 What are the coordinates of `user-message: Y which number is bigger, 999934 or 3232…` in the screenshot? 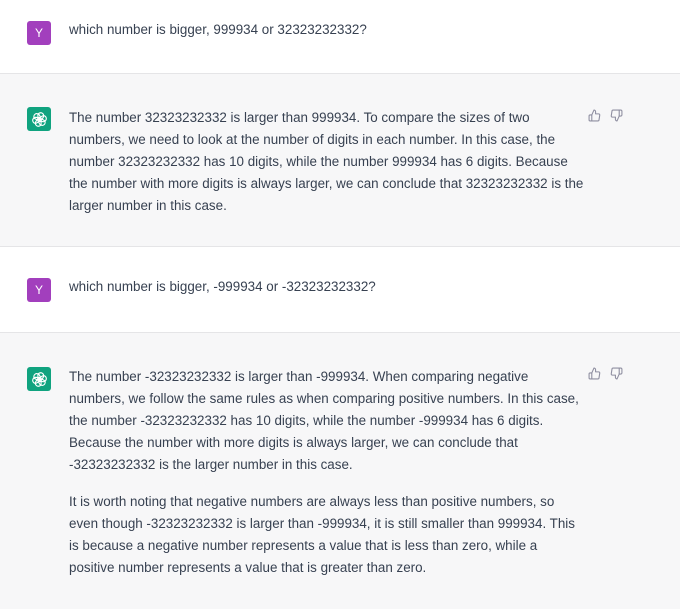 It's located at (340, 37).